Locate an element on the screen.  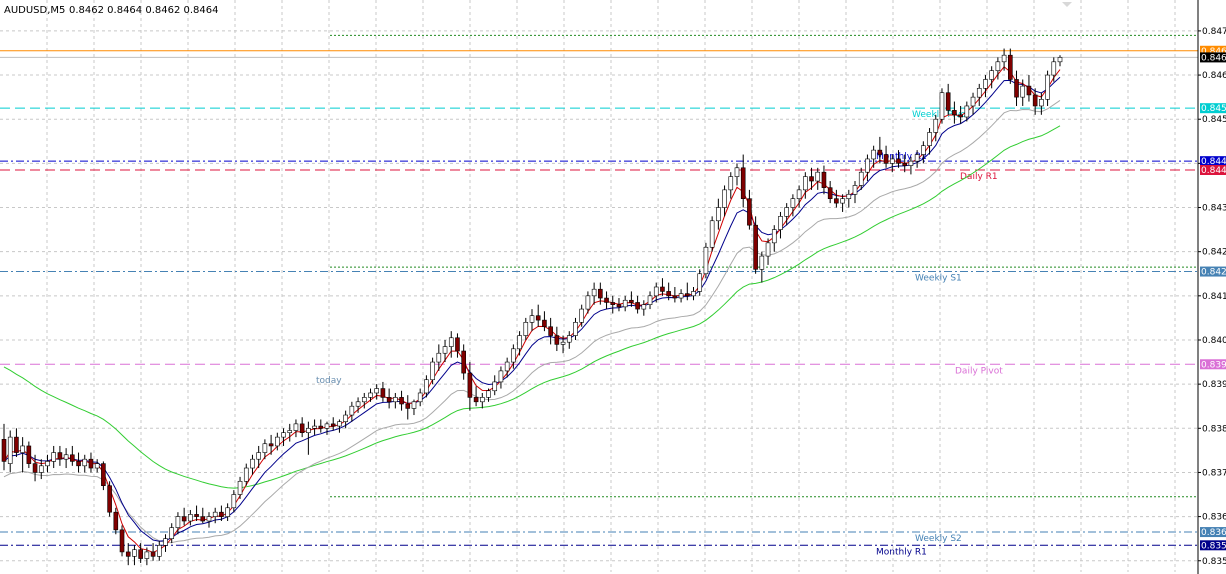
y-tick-label: 0.847 is located at coordinates (1214, 32).